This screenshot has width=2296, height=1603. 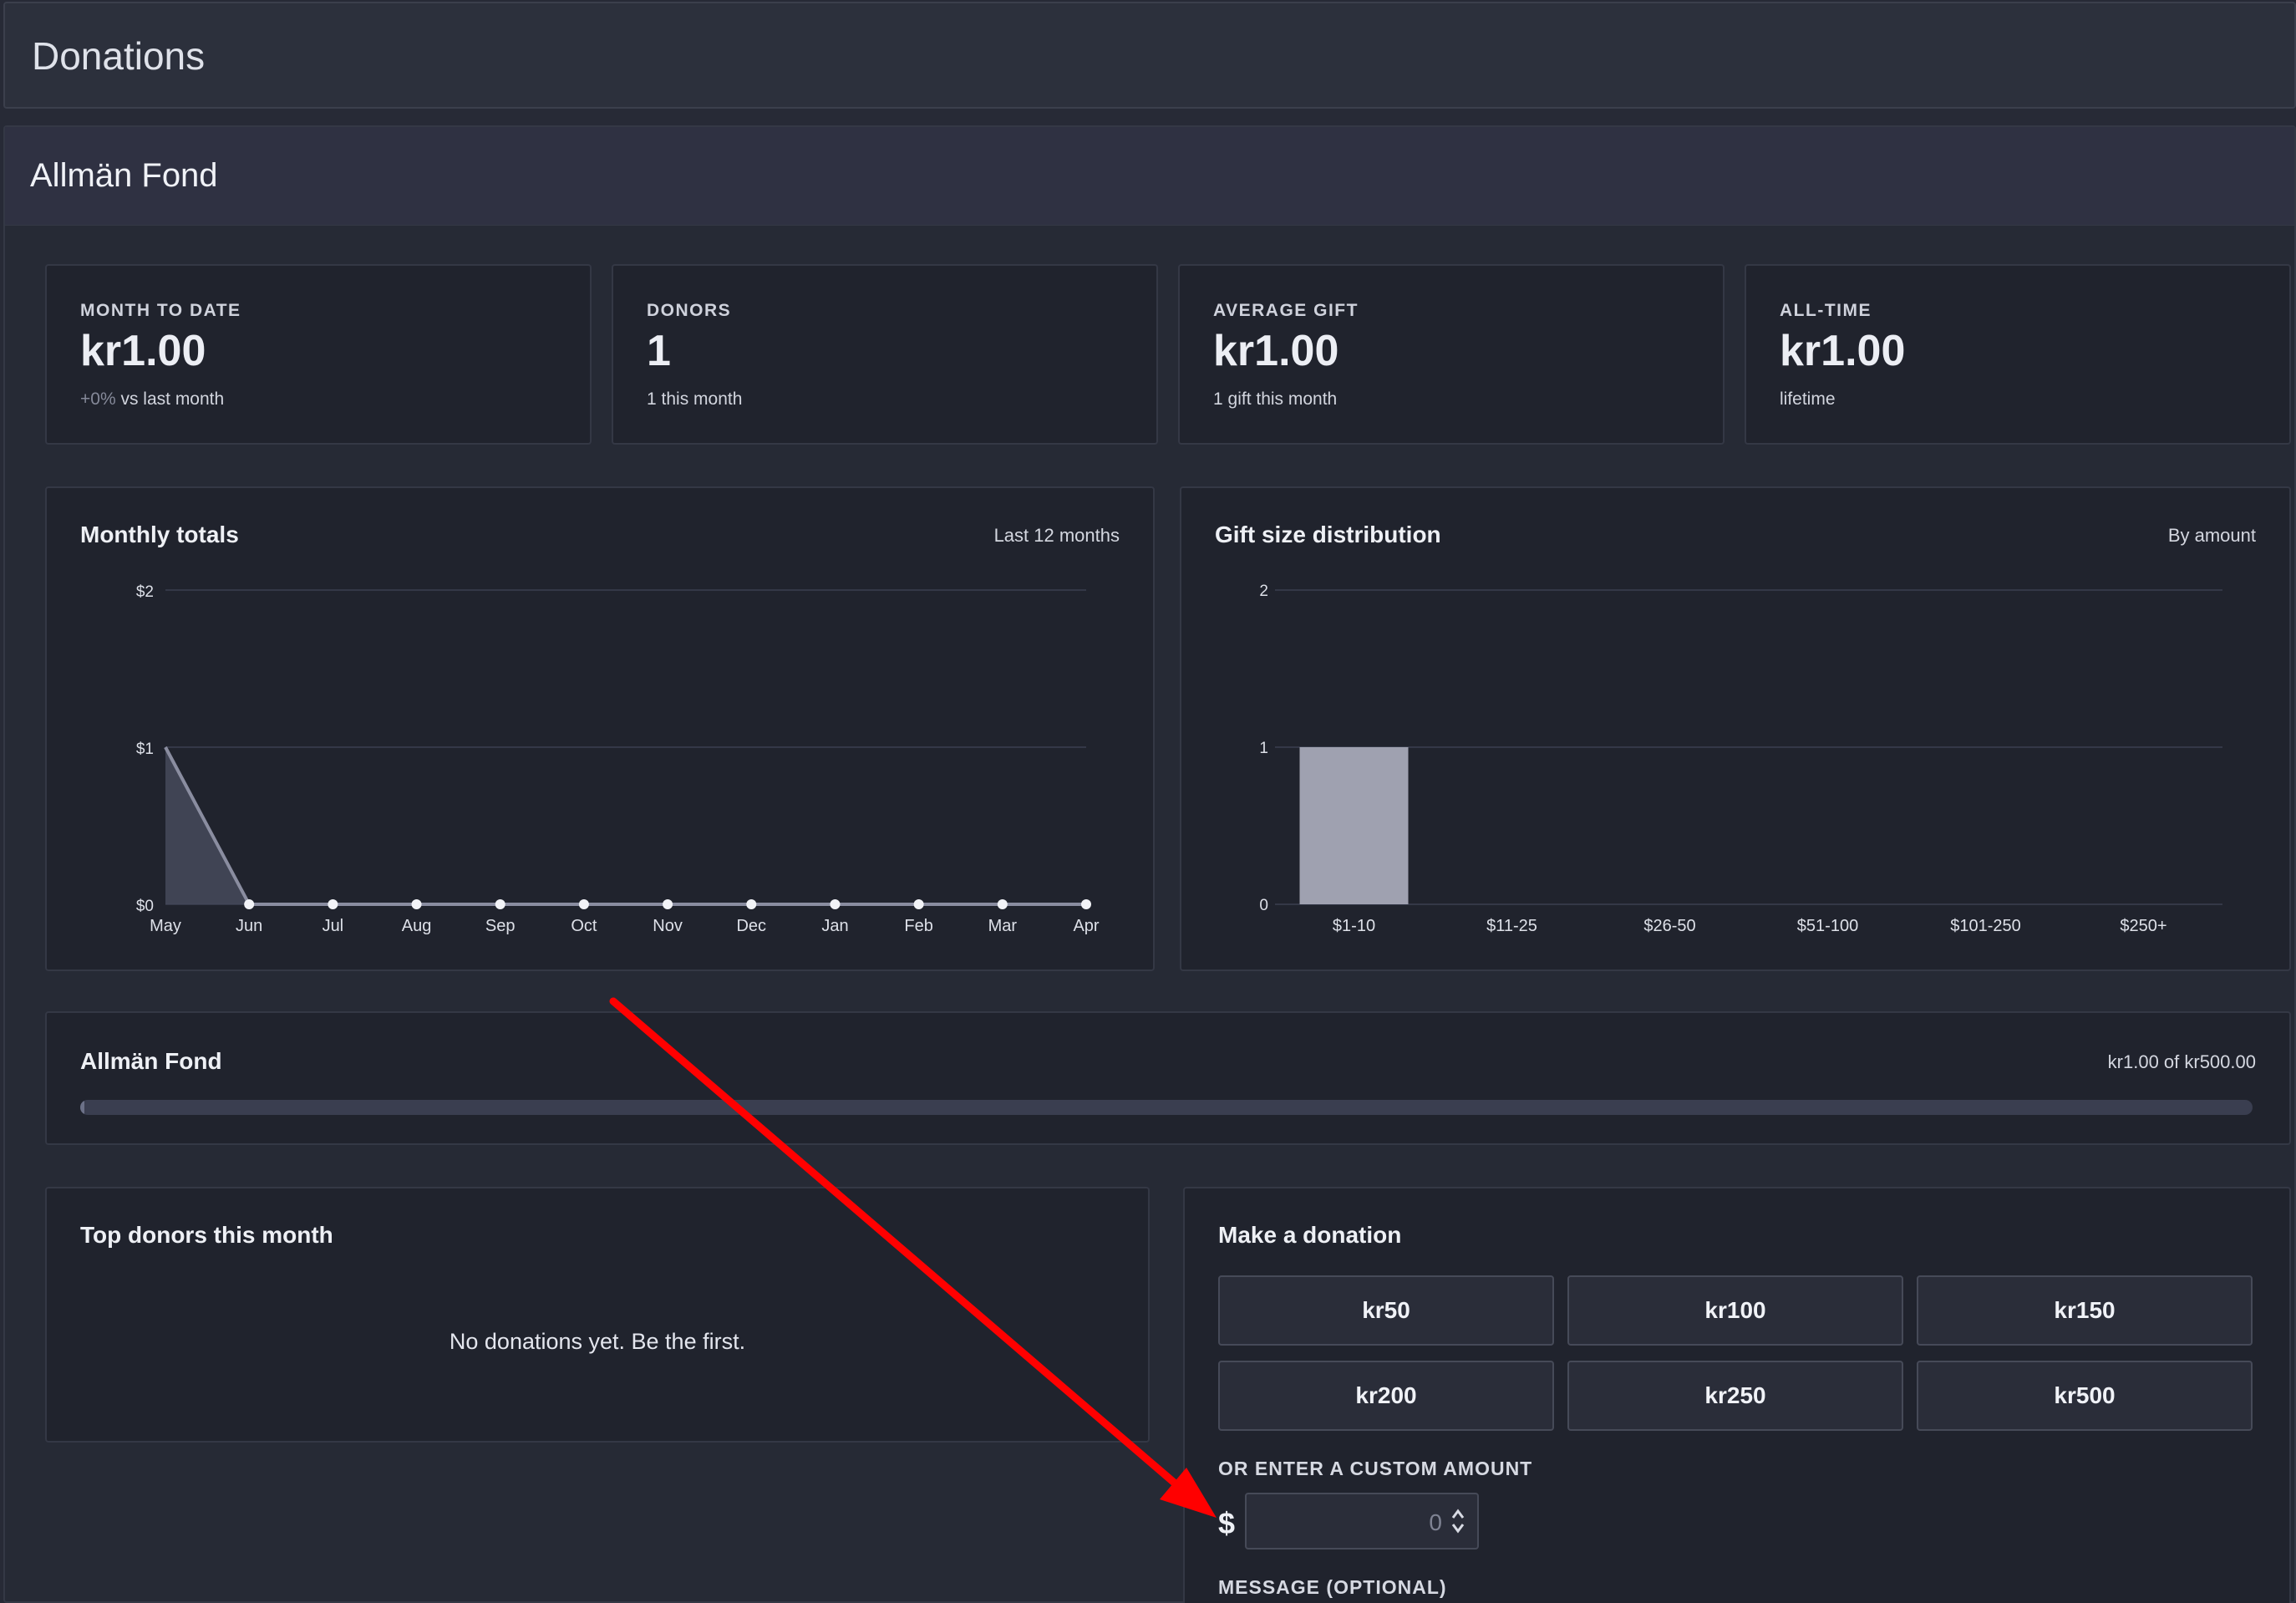 What do you see at coordinates (417, 926) in the screenshot?
I see `x-tick-label: Aug` at bounding box center [417, 926].